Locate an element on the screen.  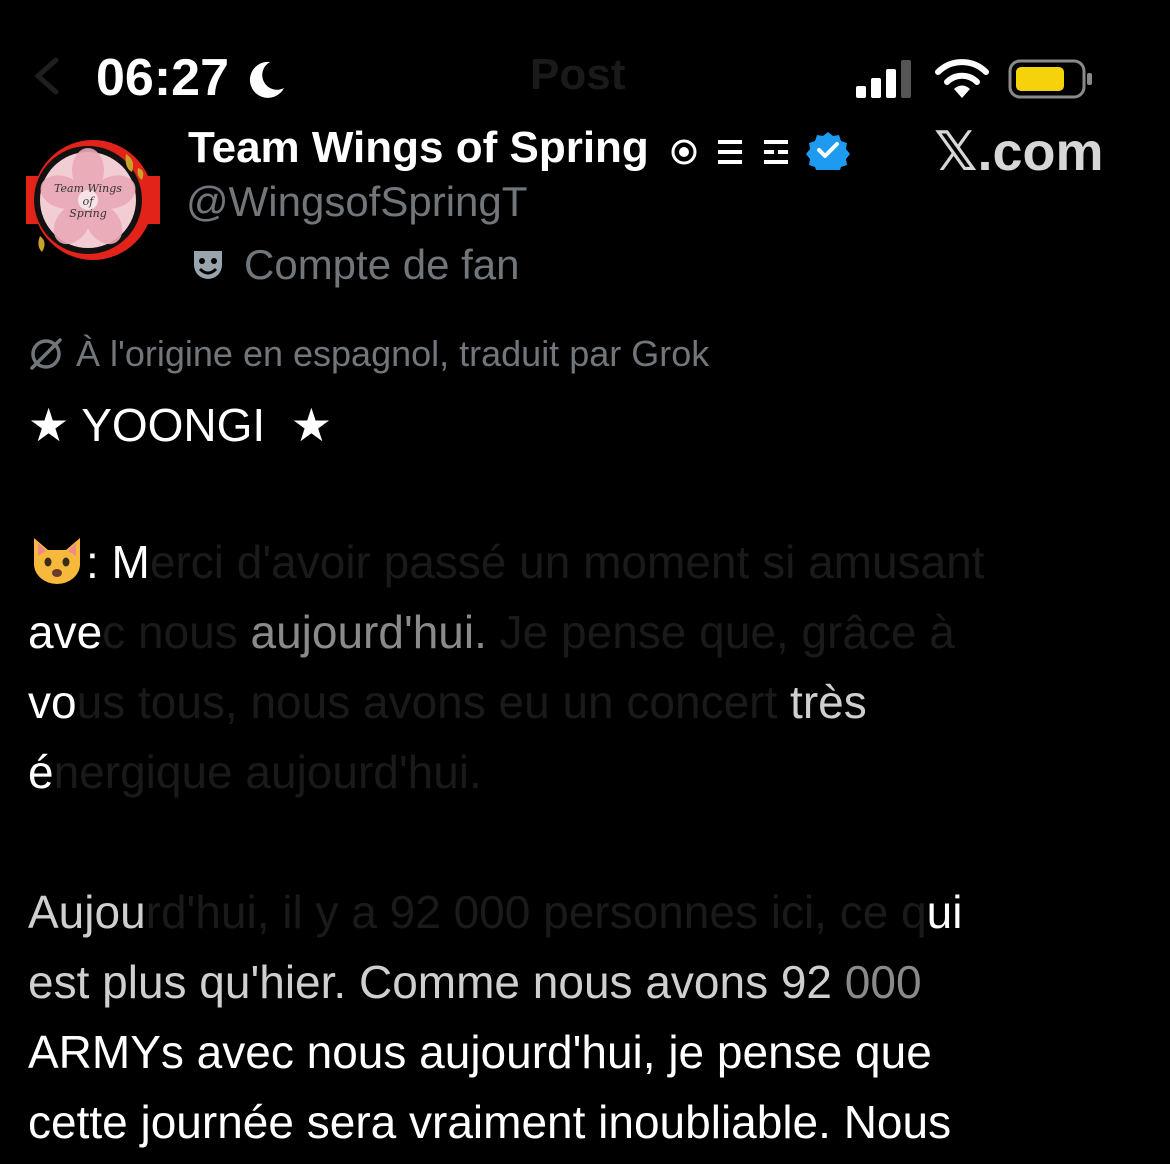
cat-face-icon is located at coordinates (57, 561).